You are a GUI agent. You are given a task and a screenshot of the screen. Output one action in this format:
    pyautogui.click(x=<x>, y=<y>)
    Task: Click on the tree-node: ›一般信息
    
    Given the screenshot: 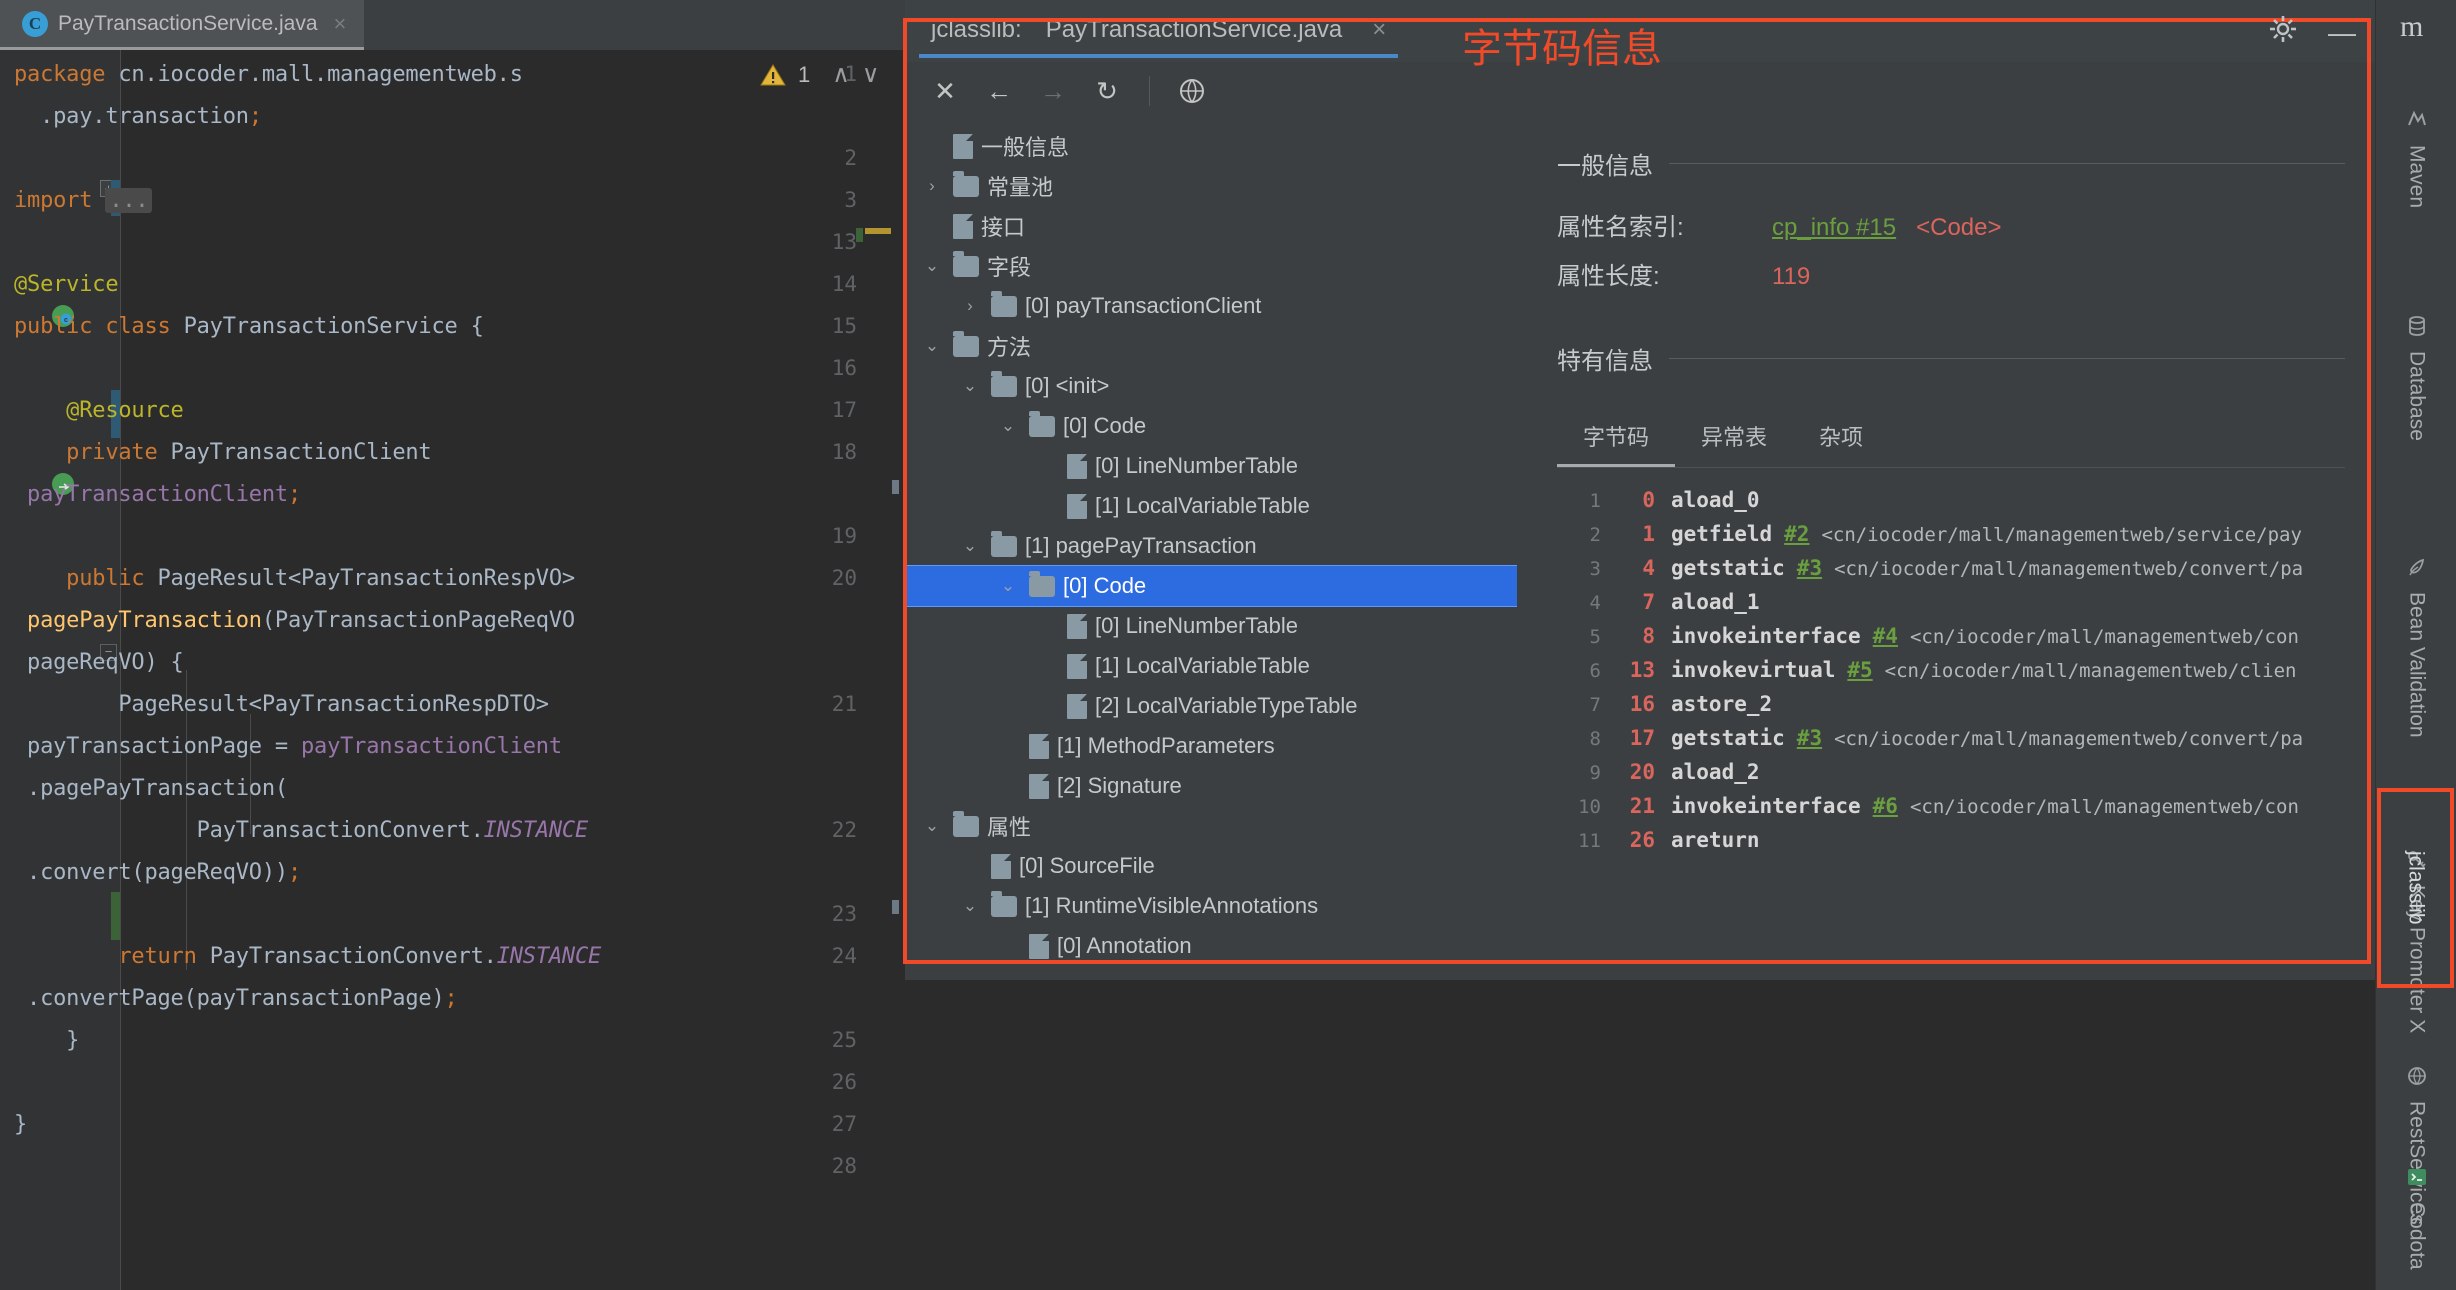 What is the action you would take?
    pyautogui.click(x=1211, y=146)
    